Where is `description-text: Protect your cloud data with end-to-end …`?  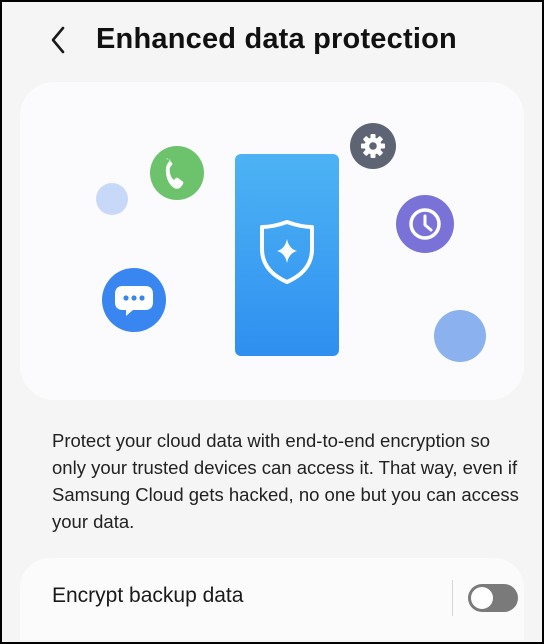 description-text: Protect your cloud data with end-to-end … is located at coordinates (285, 481).